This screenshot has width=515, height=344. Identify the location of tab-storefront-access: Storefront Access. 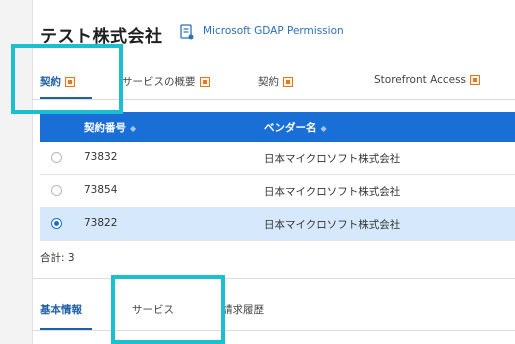
(427, 80).